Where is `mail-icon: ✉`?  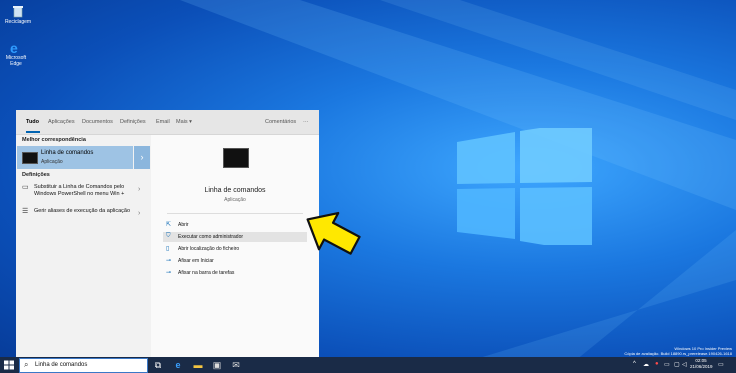 mail-icon: ✉ is located at coordinates (236, 365).